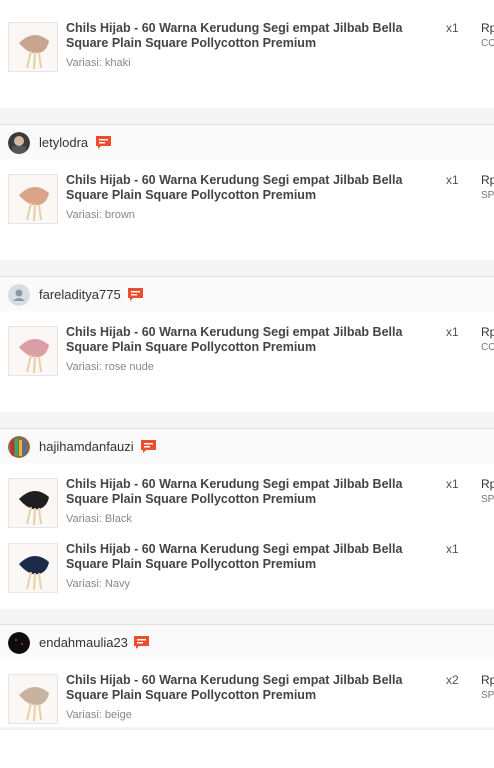  Describe the element at coordinates (247, 748) in the screenshot. I see `footer-area` at that location.